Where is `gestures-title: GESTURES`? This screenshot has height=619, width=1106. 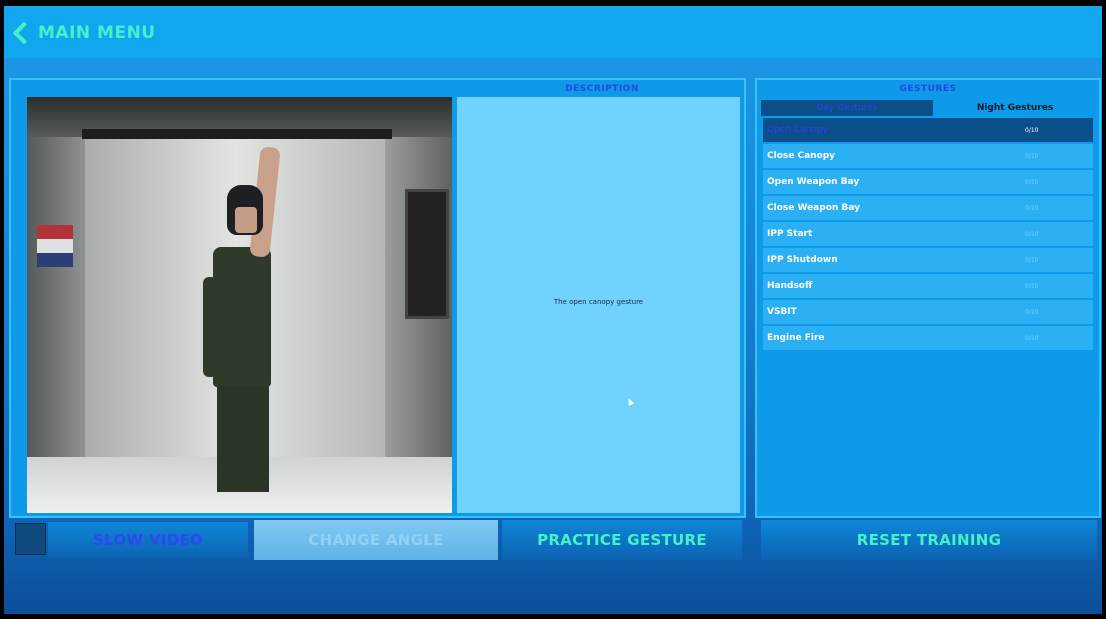 gestures-title: GESTURES is located at coordinates (928, 89).